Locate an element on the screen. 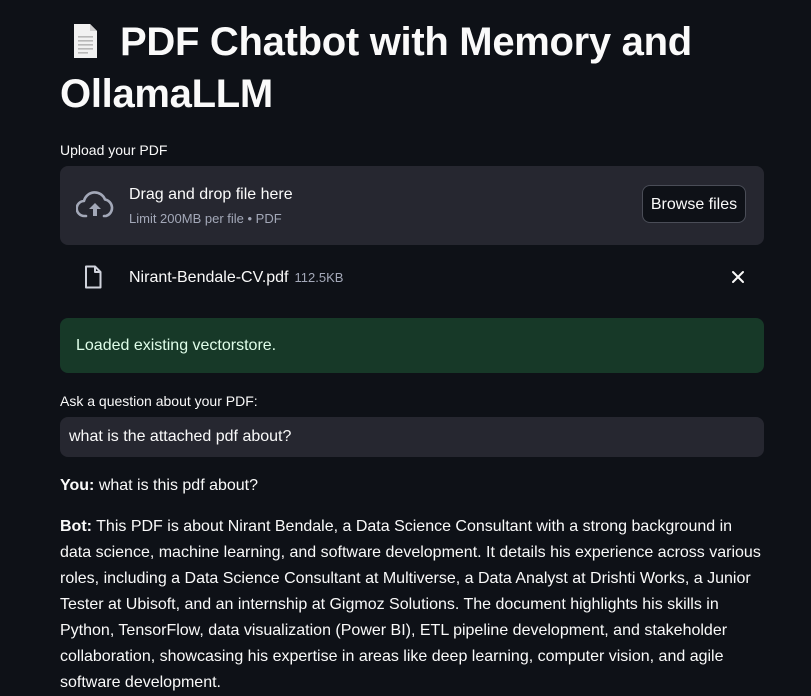 The image size is (811, 696). file-size: 112.5KB is located at coordinates (319, 277).